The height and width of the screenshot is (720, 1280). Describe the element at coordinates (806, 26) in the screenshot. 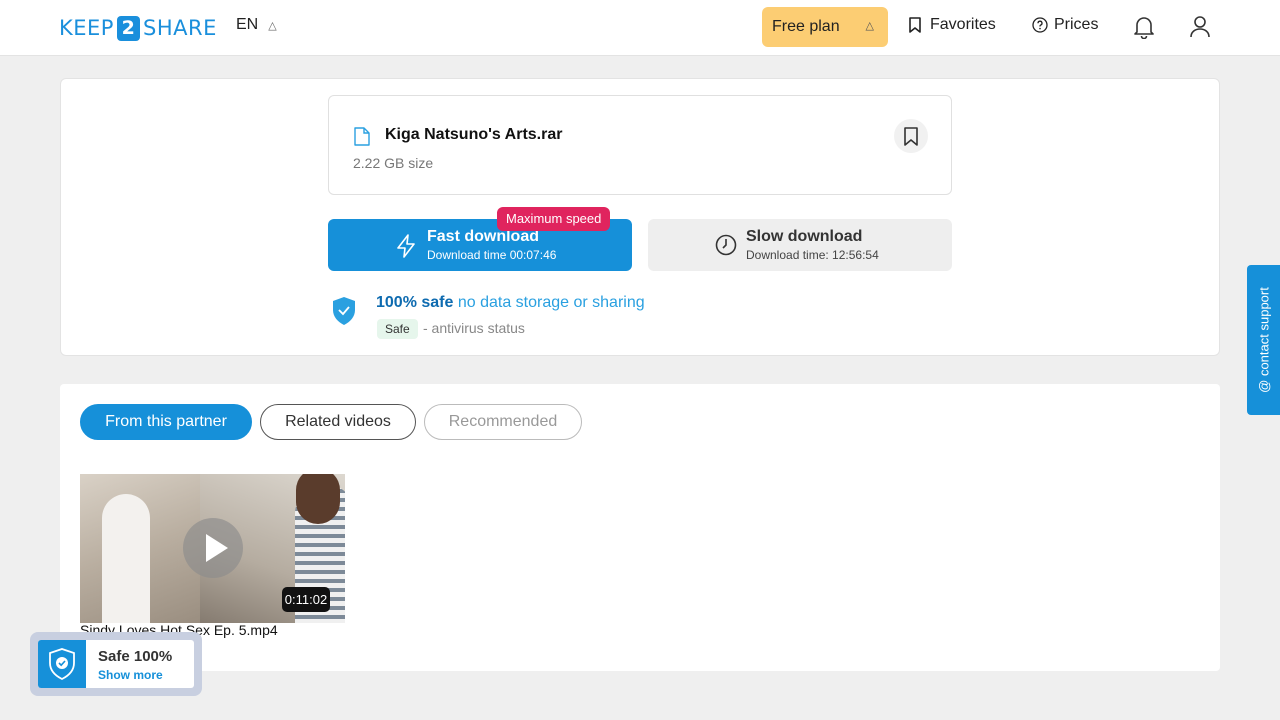

I see `plan-label: Free plan` at that location.